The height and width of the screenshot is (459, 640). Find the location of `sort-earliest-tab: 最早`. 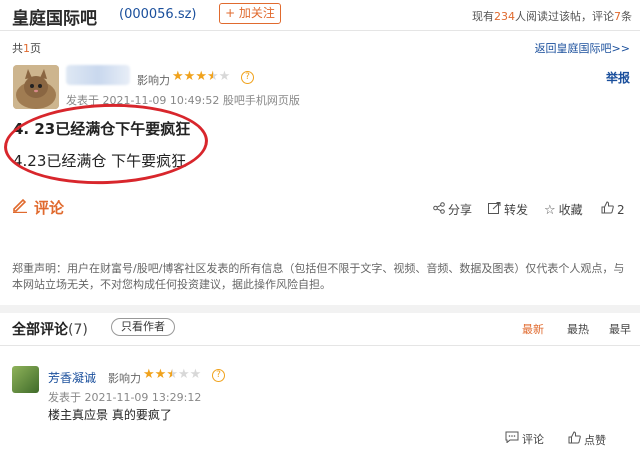

sort-earliest-tab: 最早 is located at coordinates (620, 329).